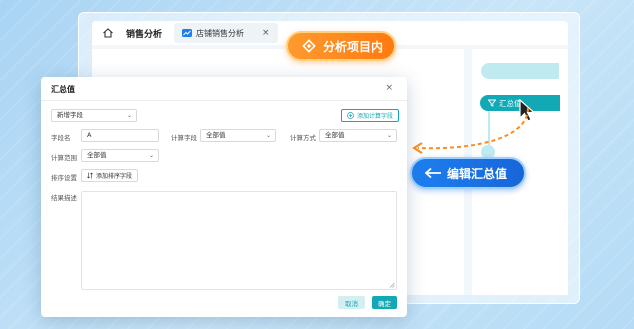 The image size is (634, 329). I want to click on arrow-left-icon, so click(432, 173).